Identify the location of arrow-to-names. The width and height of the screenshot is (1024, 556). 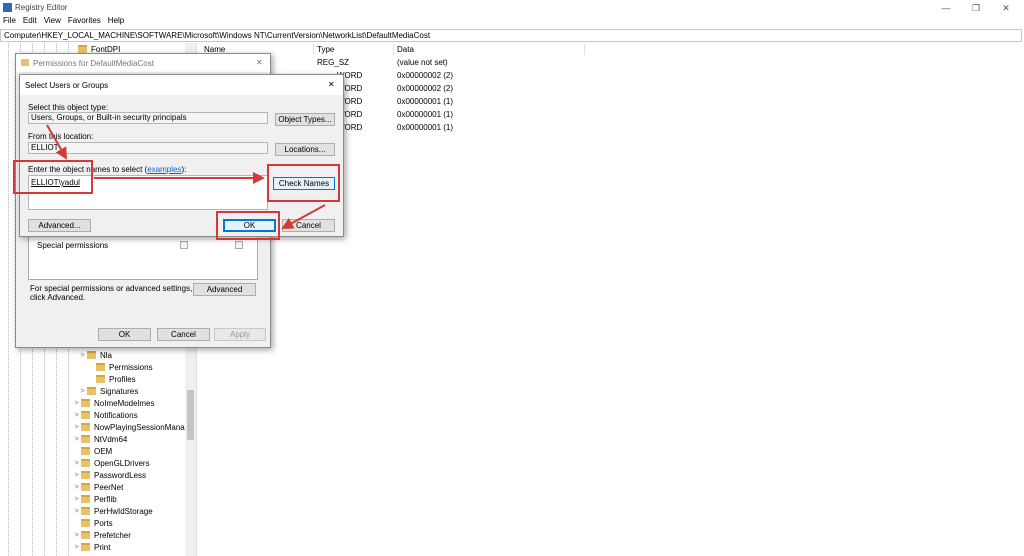
(56, 142).